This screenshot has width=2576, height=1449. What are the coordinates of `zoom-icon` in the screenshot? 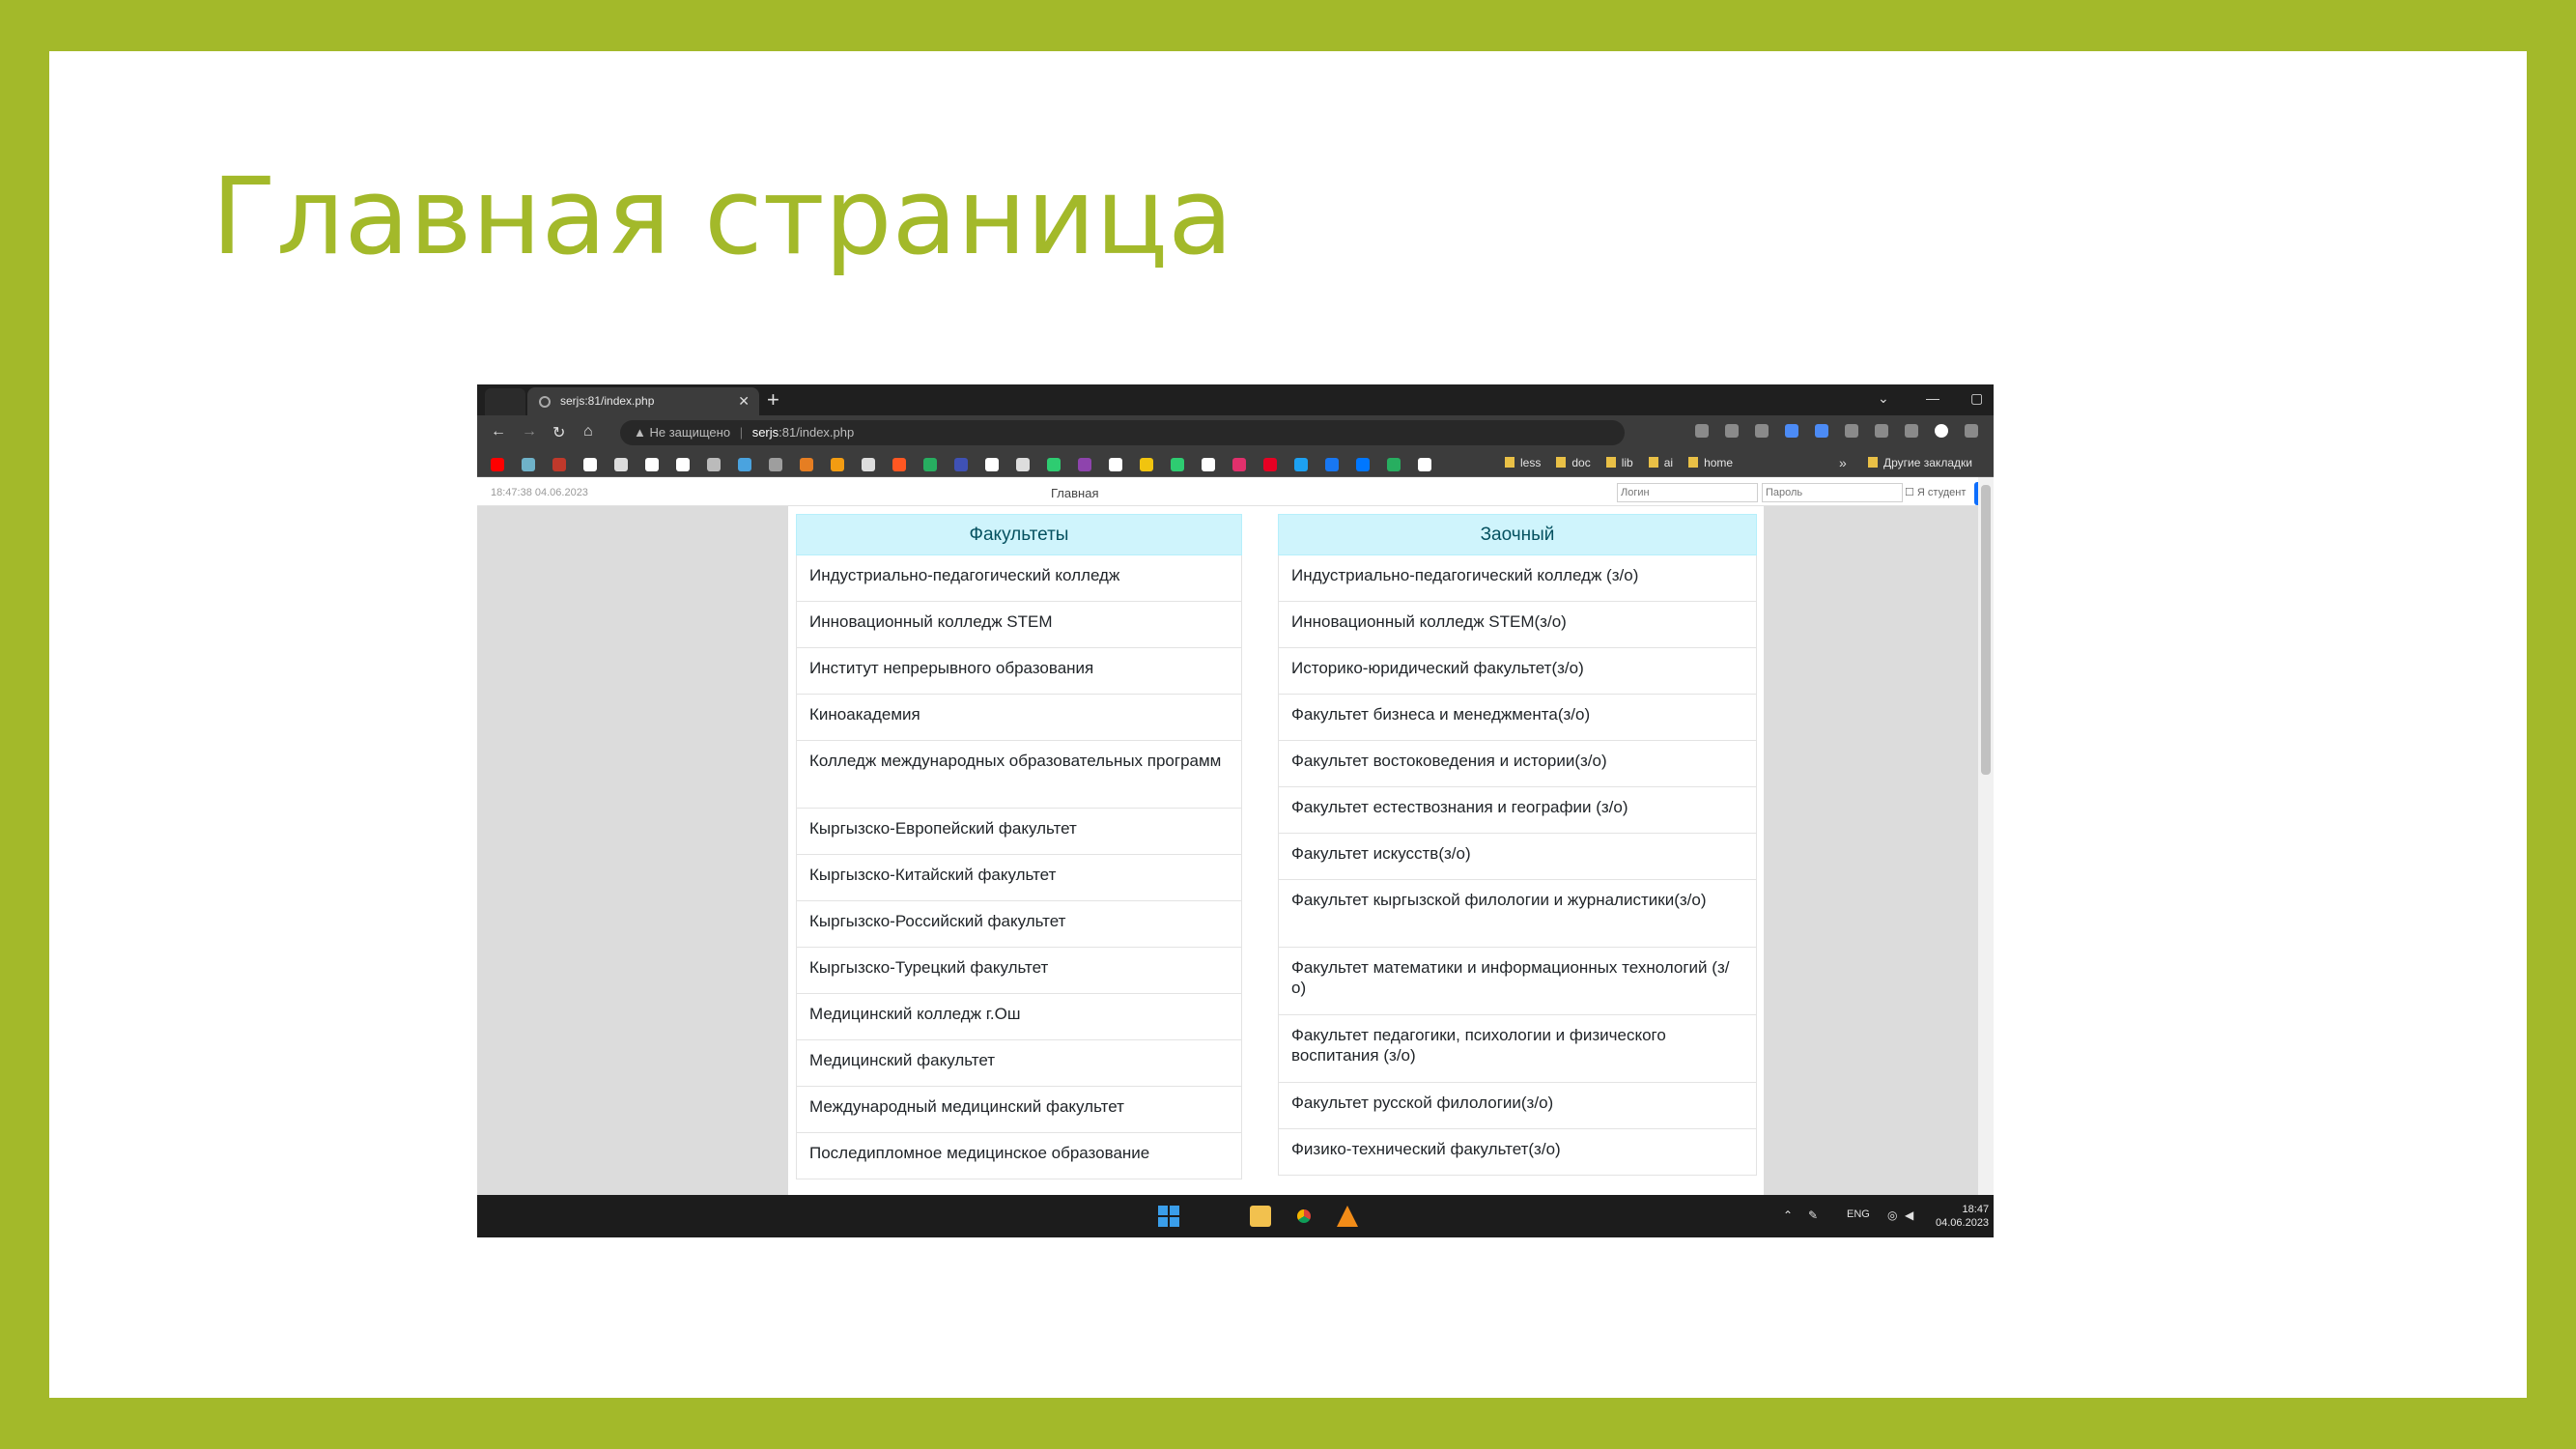 It's located at (1702, 431).